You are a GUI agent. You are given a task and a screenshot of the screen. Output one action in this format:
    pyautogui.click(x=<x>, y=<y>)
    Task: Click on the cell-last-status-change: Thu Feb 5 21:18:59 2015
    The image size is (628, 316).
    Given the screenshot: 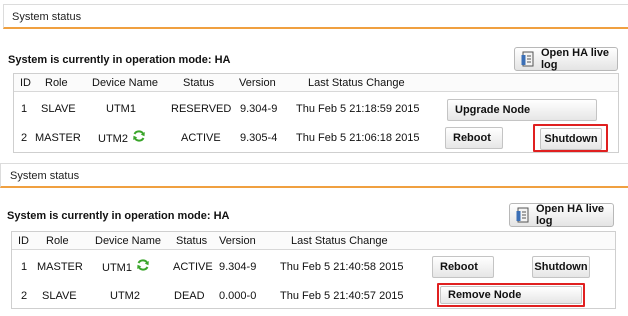 What is the action you would take?
    pyautogui.click(x=358, y=109)
    